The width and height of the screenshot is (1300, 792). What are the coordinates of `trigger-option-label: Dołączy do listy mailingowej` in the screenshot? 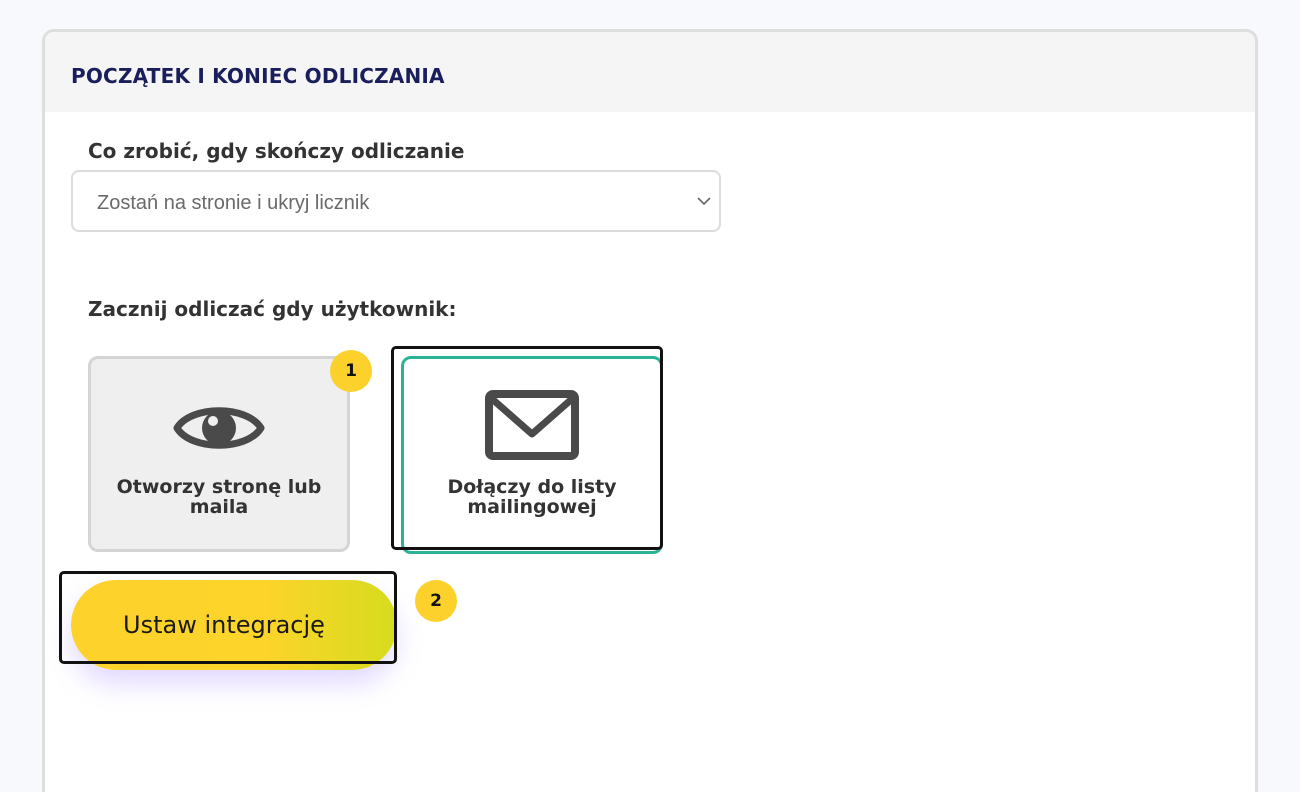 It's located at (532, 497).